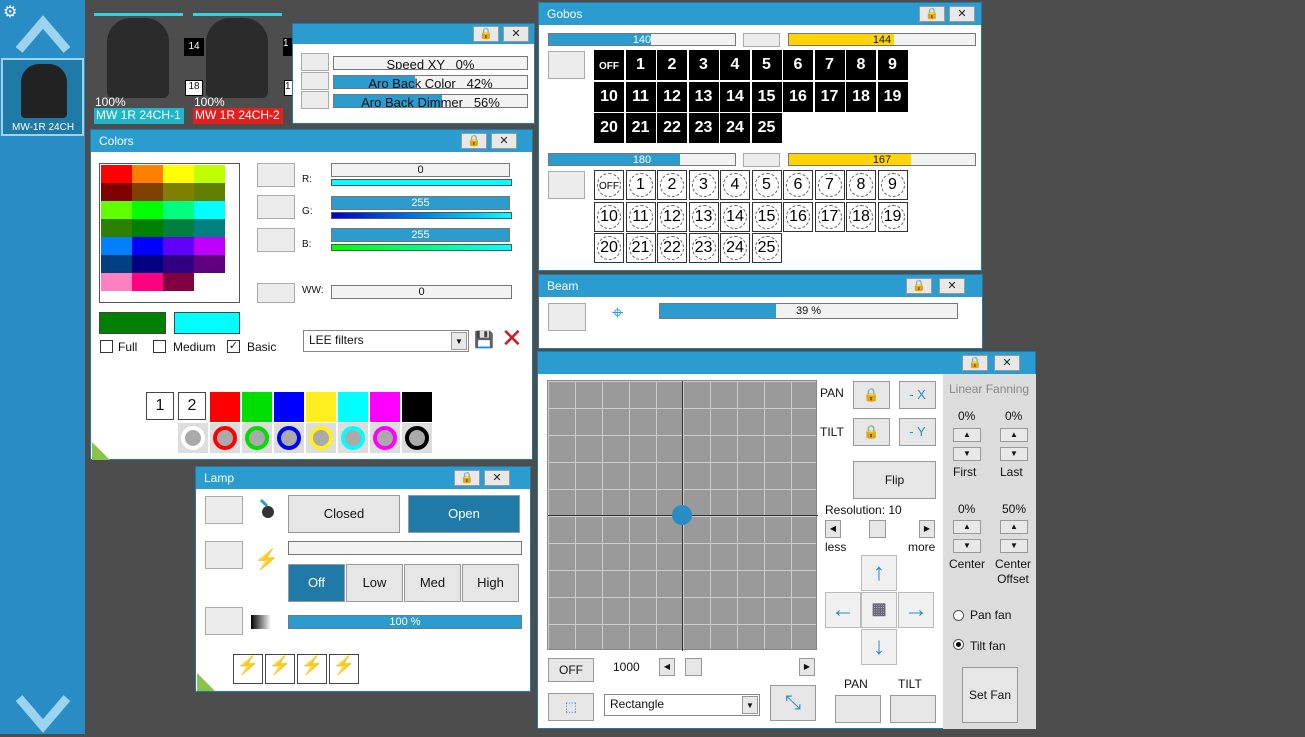 The width and height of the screenshot is (1305, 737). What do you see at coordinates (879, 647) in the screenshot?
I see `arrow-down-icon: ↓` at bounding box center [879, 647].